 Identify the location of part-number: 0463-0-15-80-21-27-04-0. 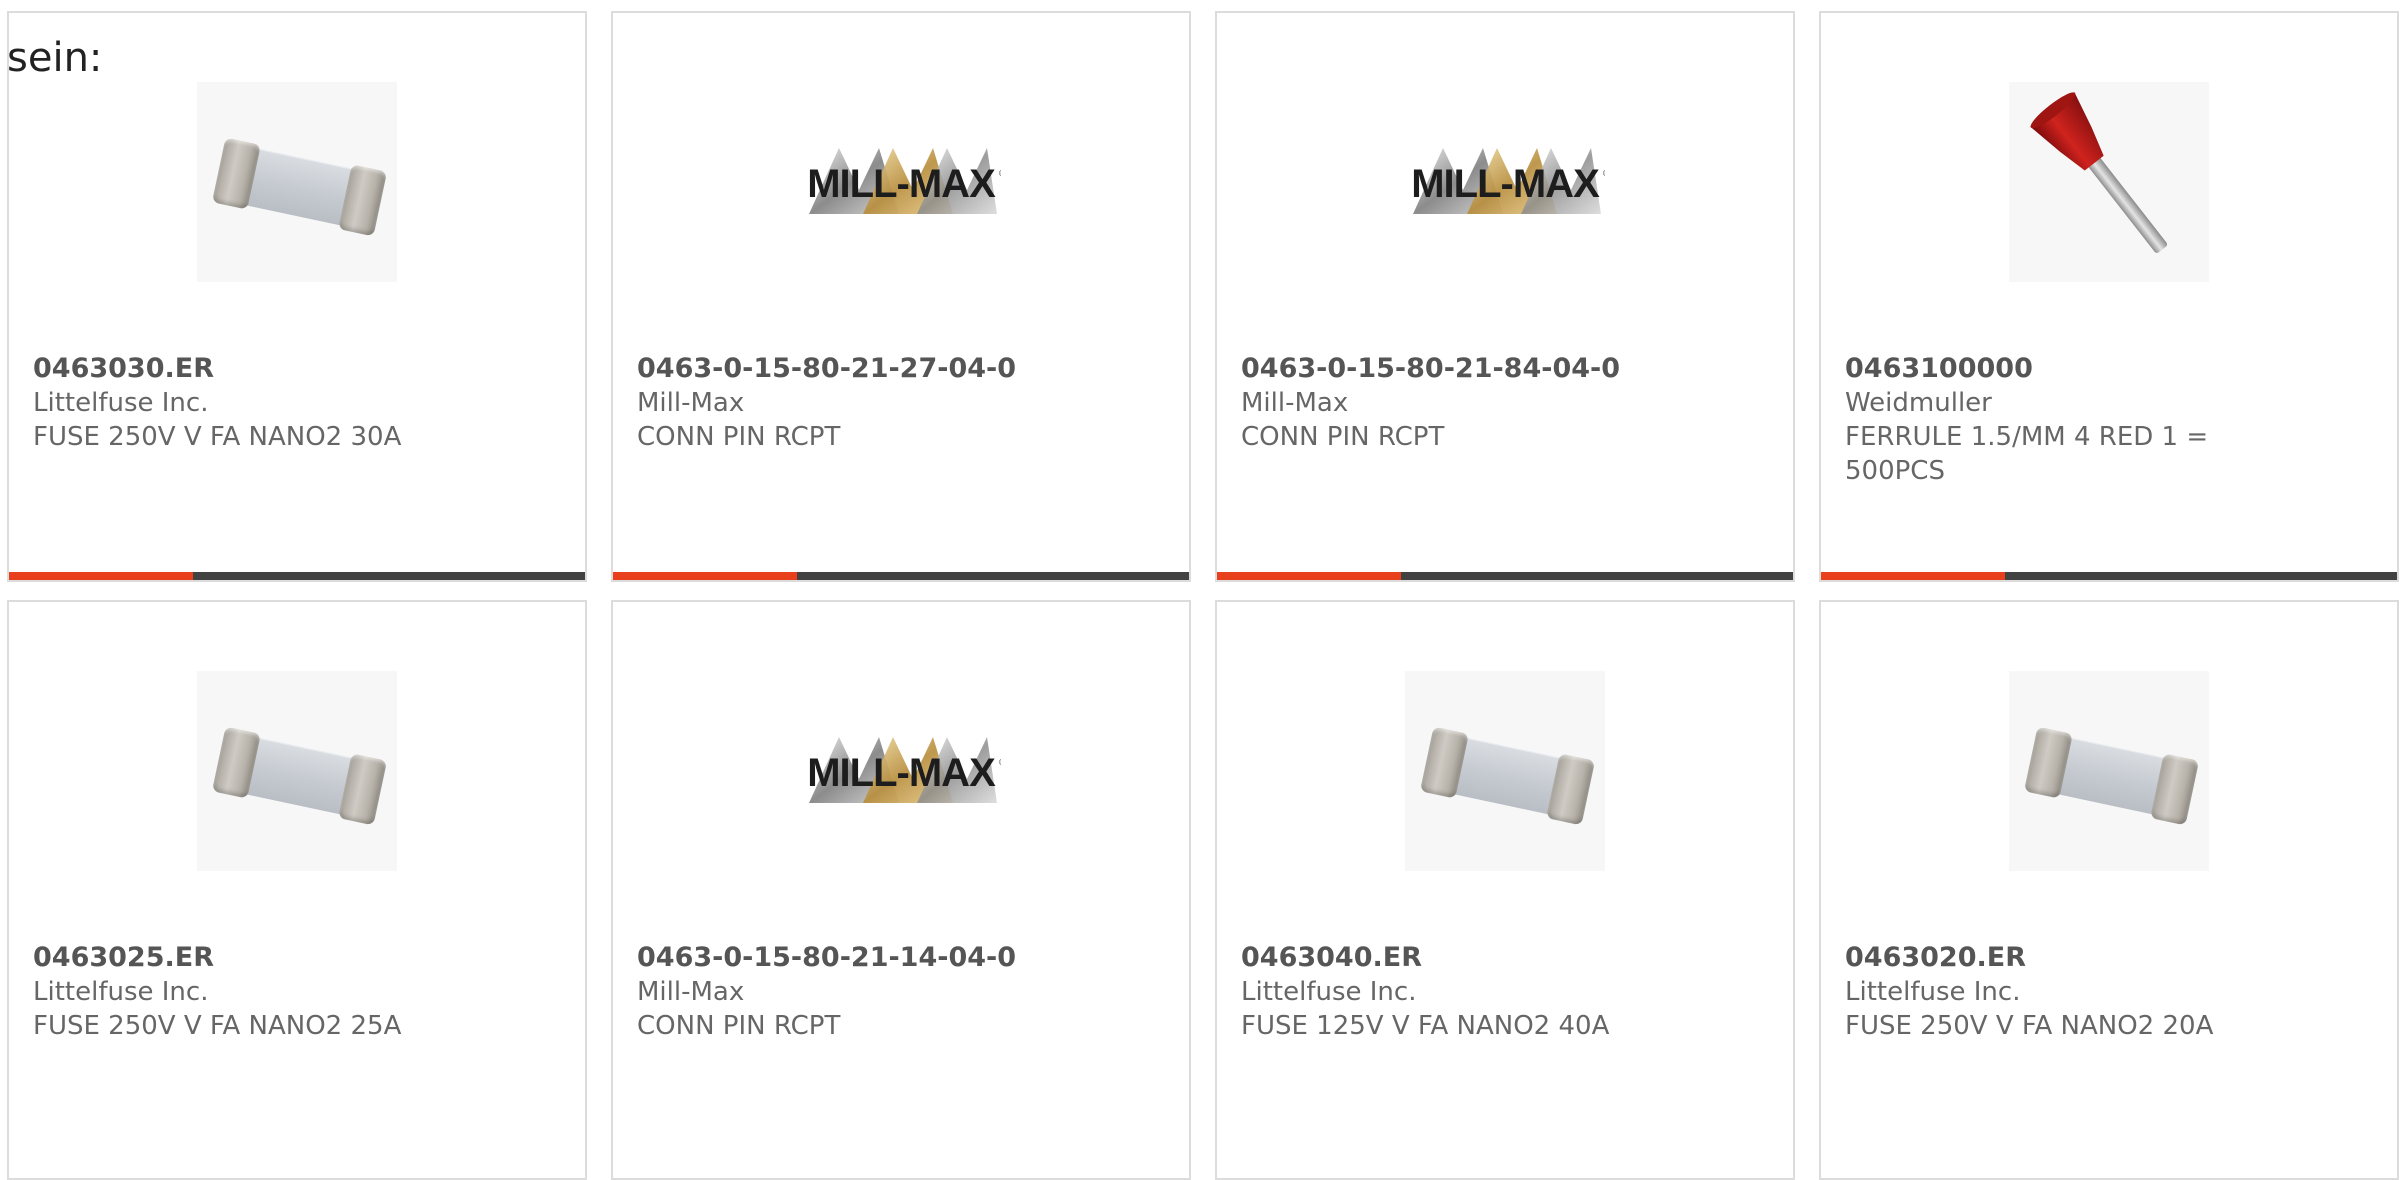
(857, 369).